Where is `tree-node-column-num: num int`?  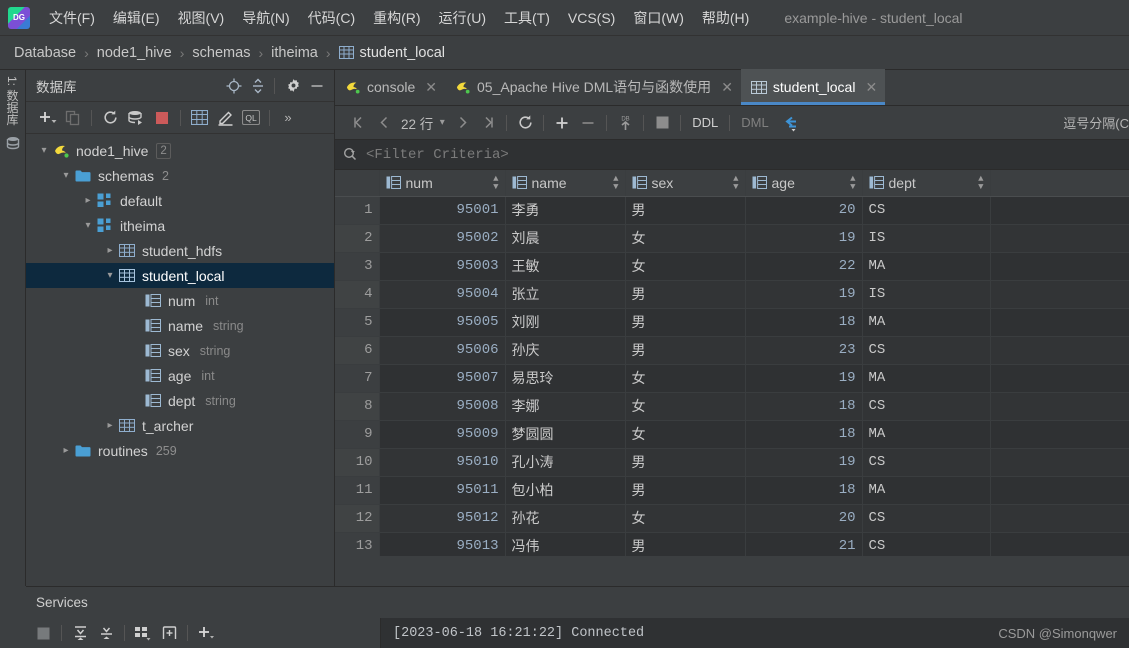 tree-node-column-num: num int is located at coordinates (180, 300).